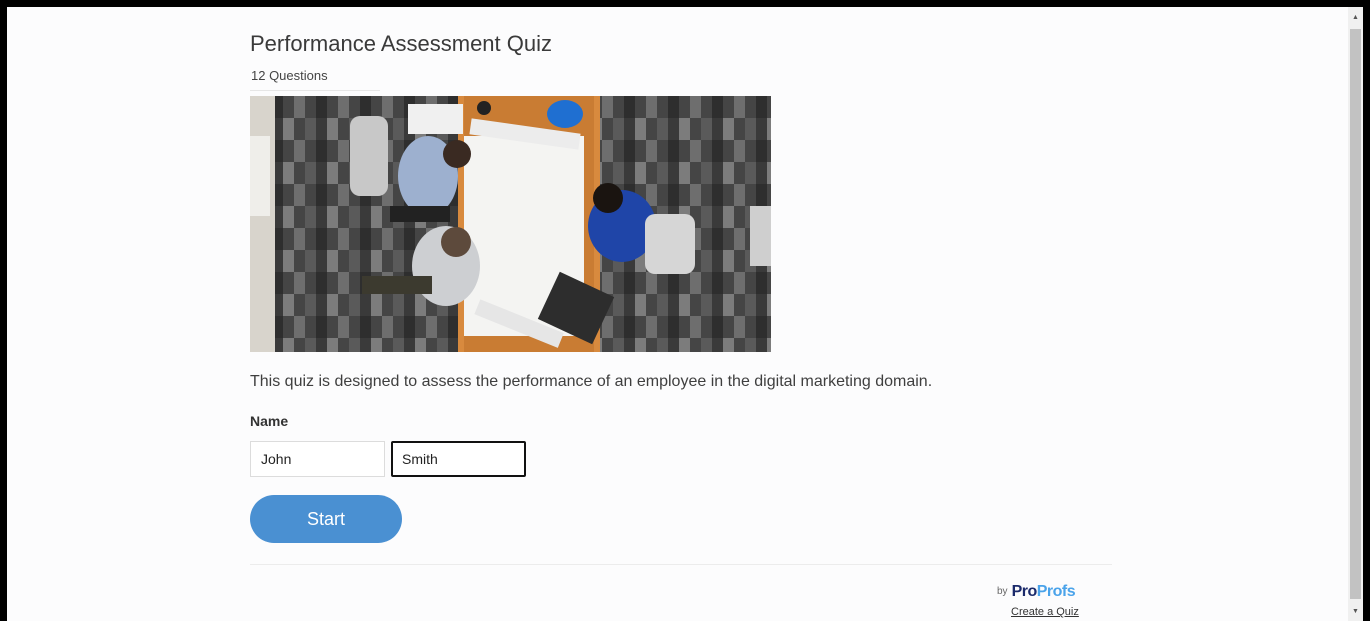 The image size is (1370, 621). Describe the element at coordinates (317, 459) in the screenshot. I see `first-name-input` at that location.